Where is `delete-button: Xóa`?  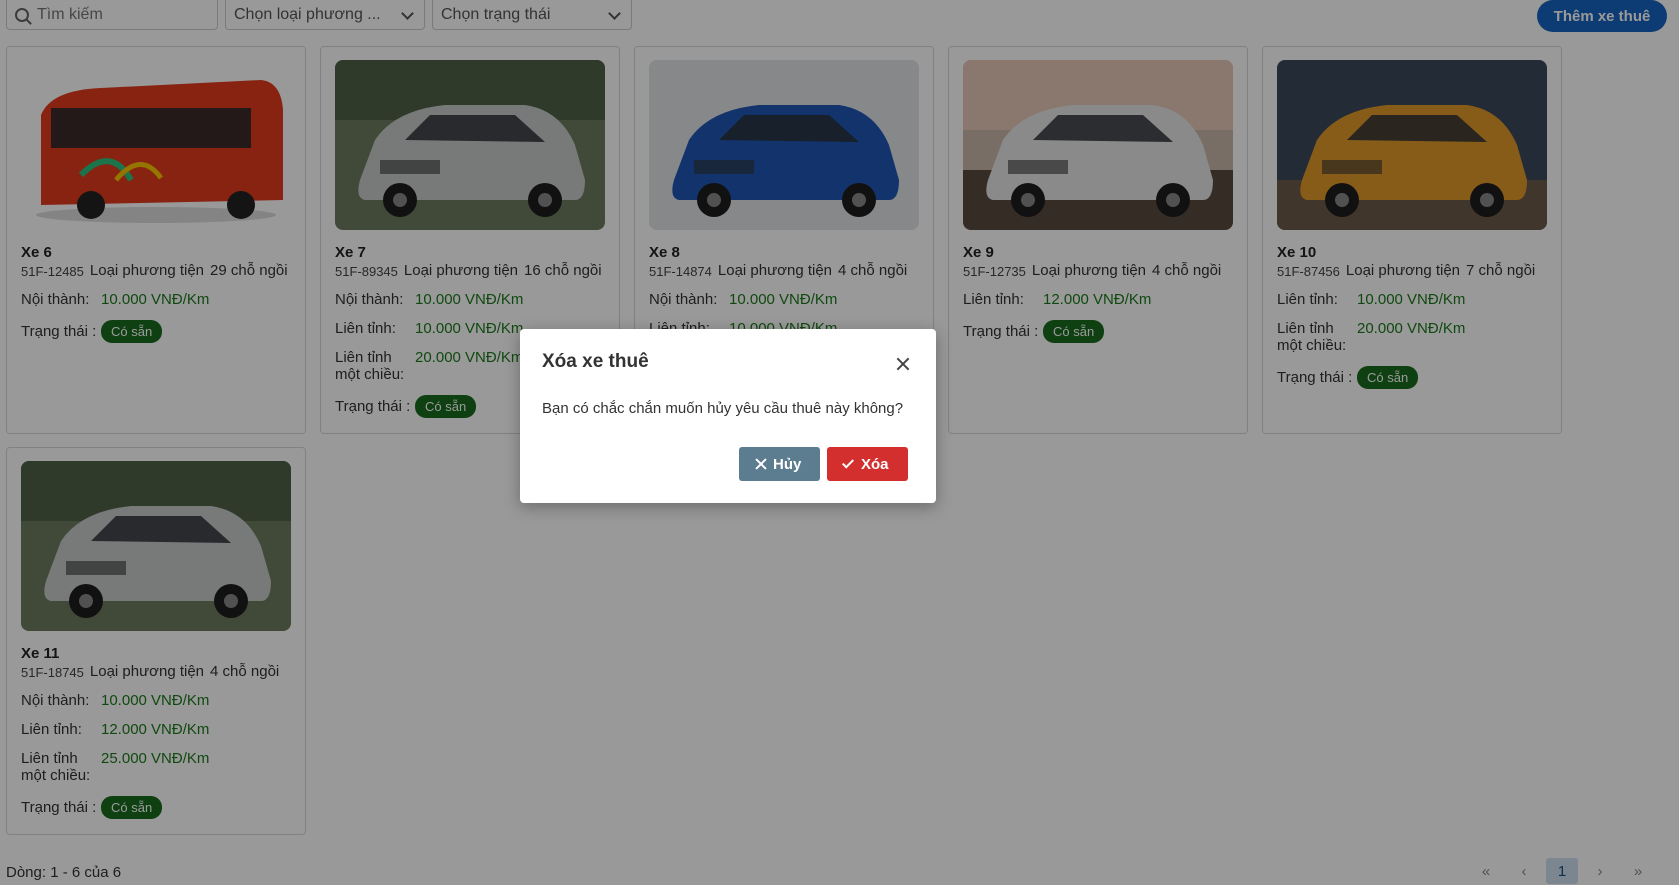
delete-button: Xóa is located at coordinates (867, 464).